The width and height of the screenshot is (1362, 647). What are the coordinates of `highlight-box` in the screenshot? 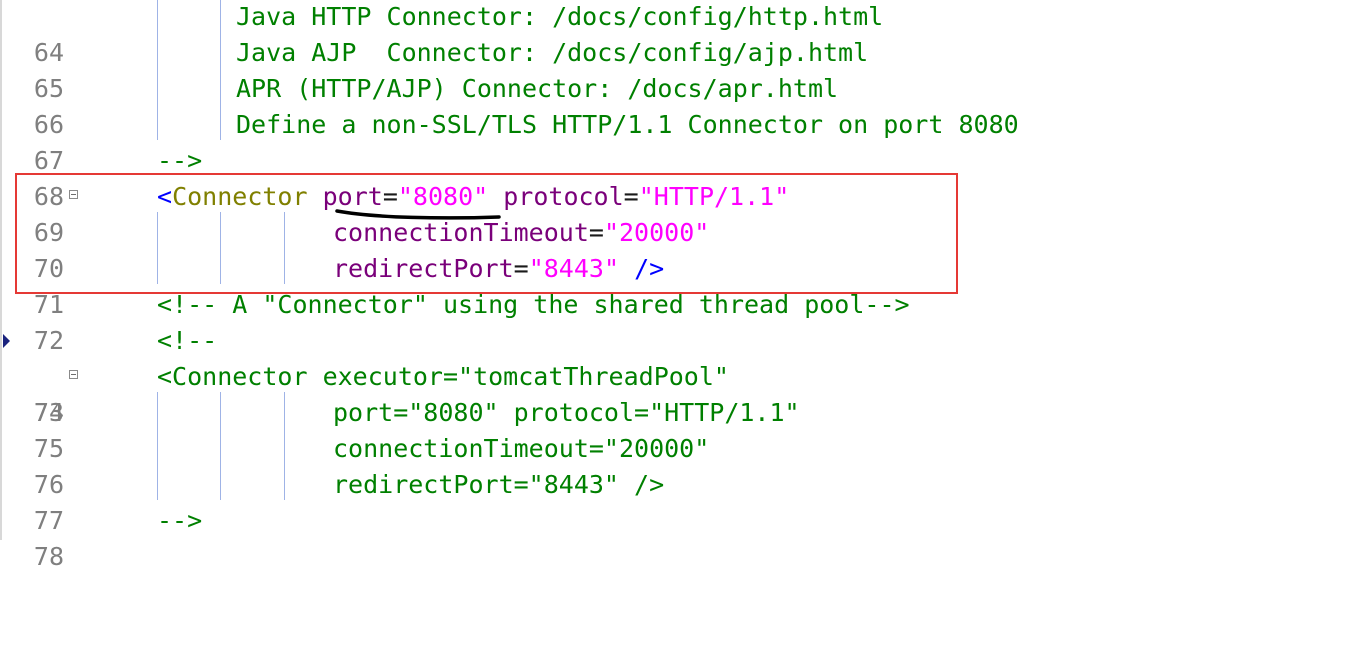 It's located at (486, 233).